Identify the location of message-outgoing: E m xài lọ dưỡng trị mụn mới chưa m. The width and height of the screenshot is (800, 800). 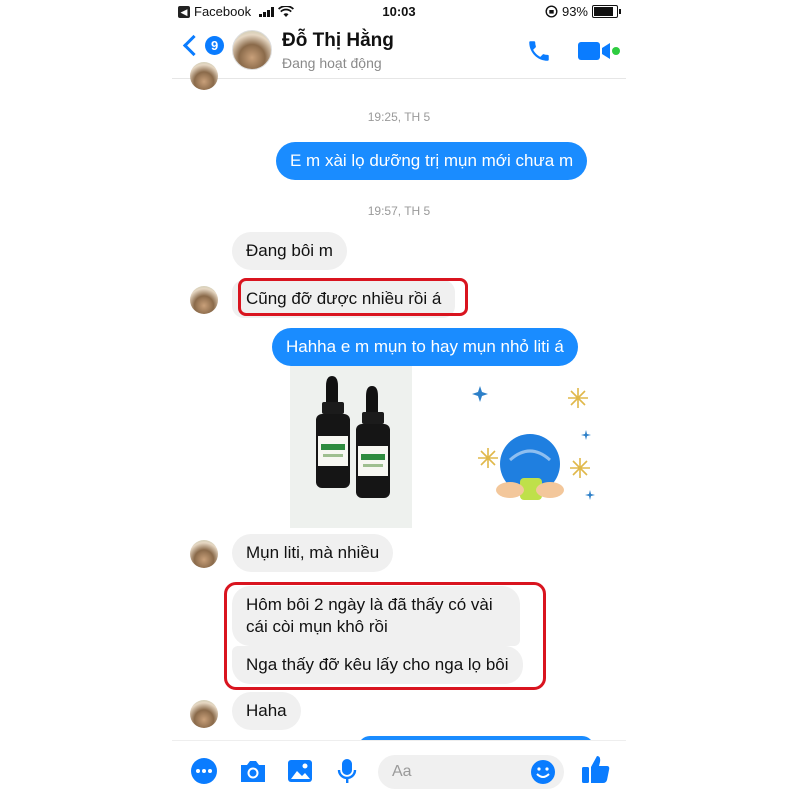
(432, 161).